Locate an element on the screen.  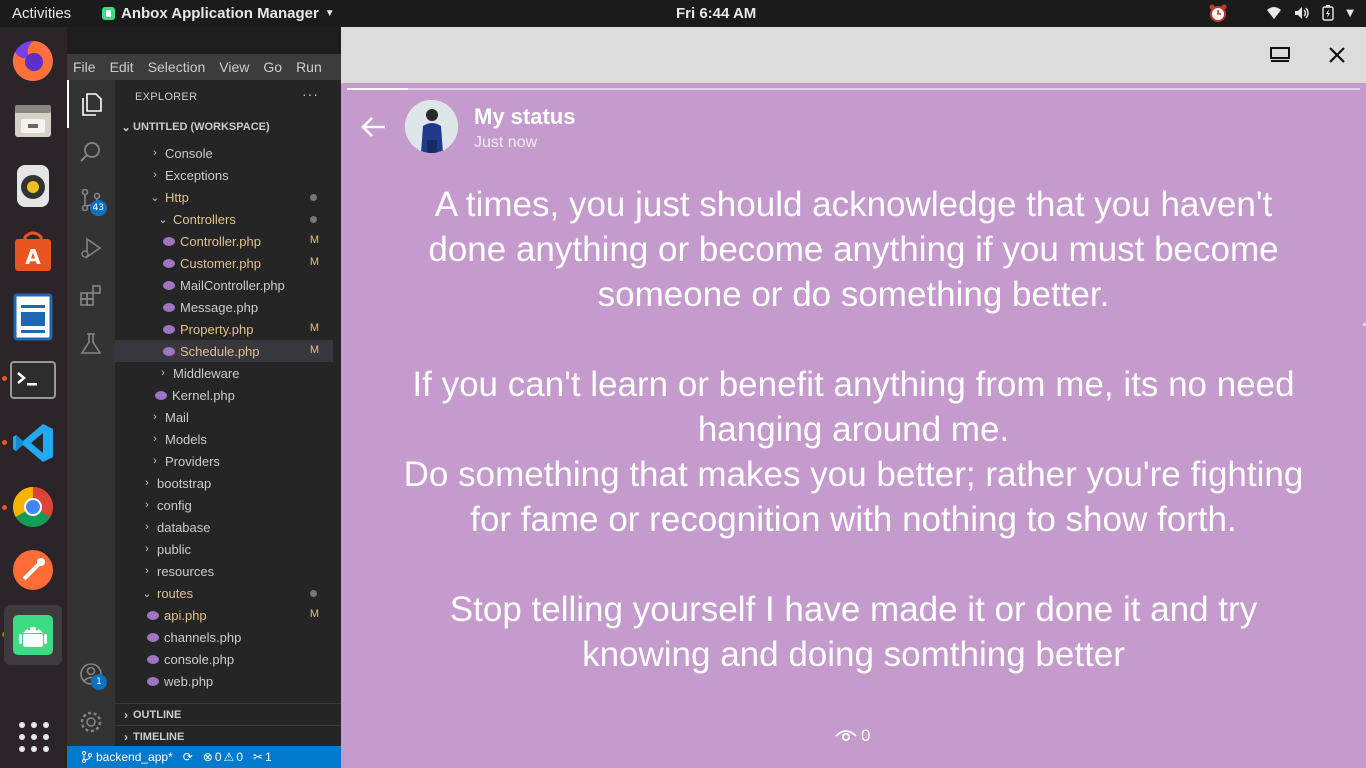
dock-item-postman is located at coordinates (33, 570).